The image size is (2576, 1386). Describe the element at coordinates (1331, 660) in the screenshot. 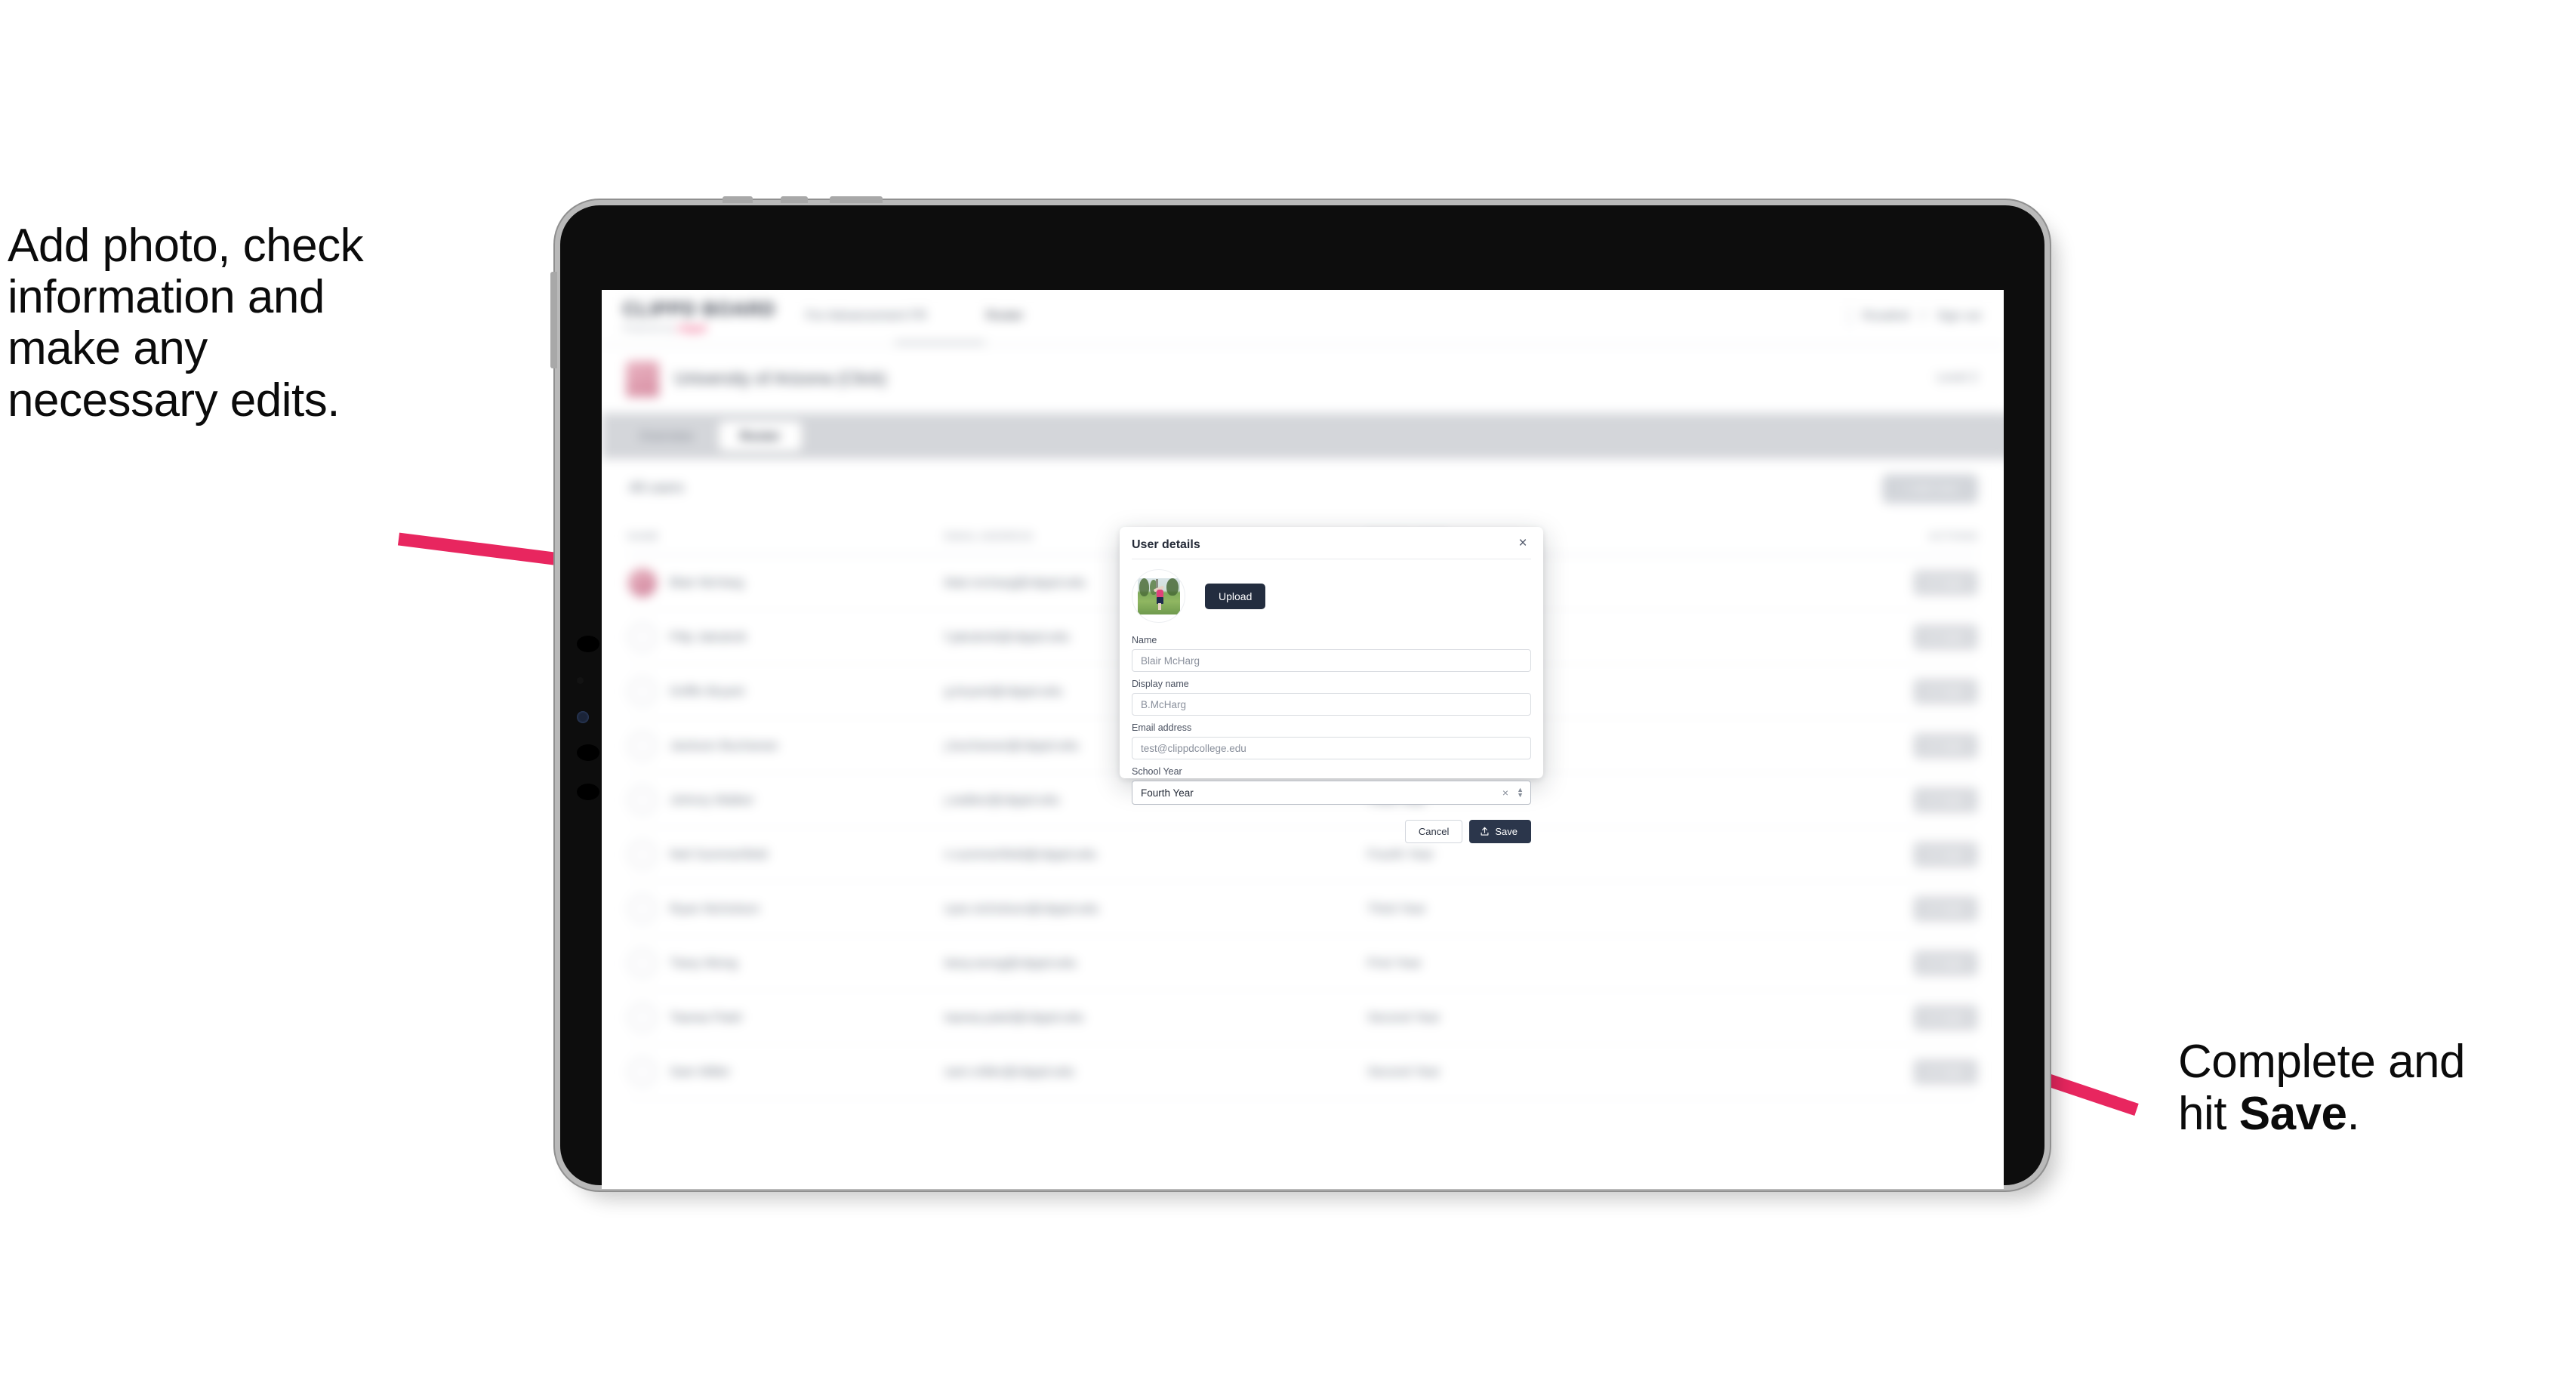

I see `name-input` at that location.